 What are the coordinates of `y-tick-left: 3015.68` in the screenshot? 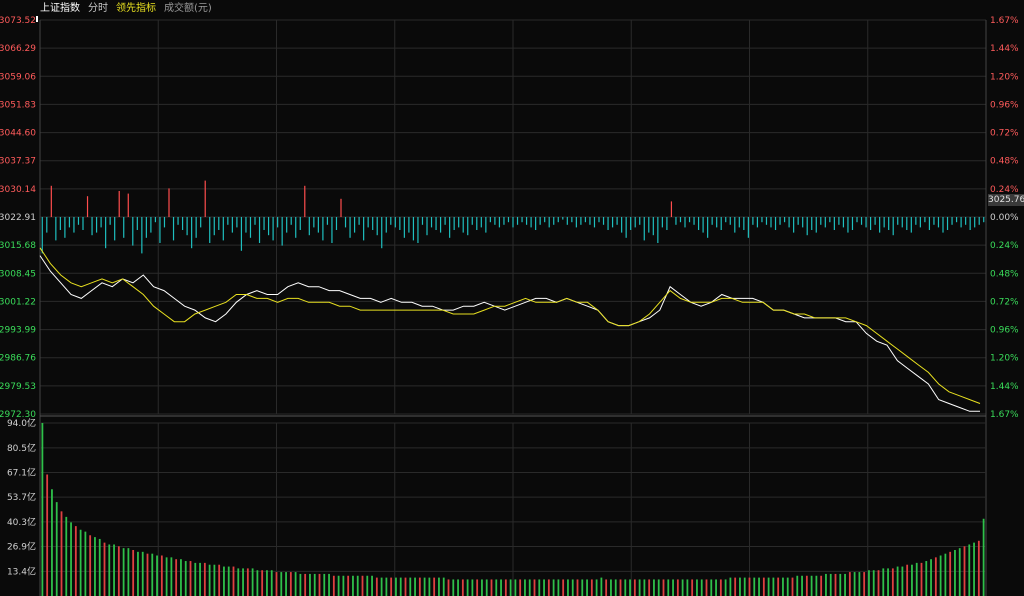 It's located at (18, 246).